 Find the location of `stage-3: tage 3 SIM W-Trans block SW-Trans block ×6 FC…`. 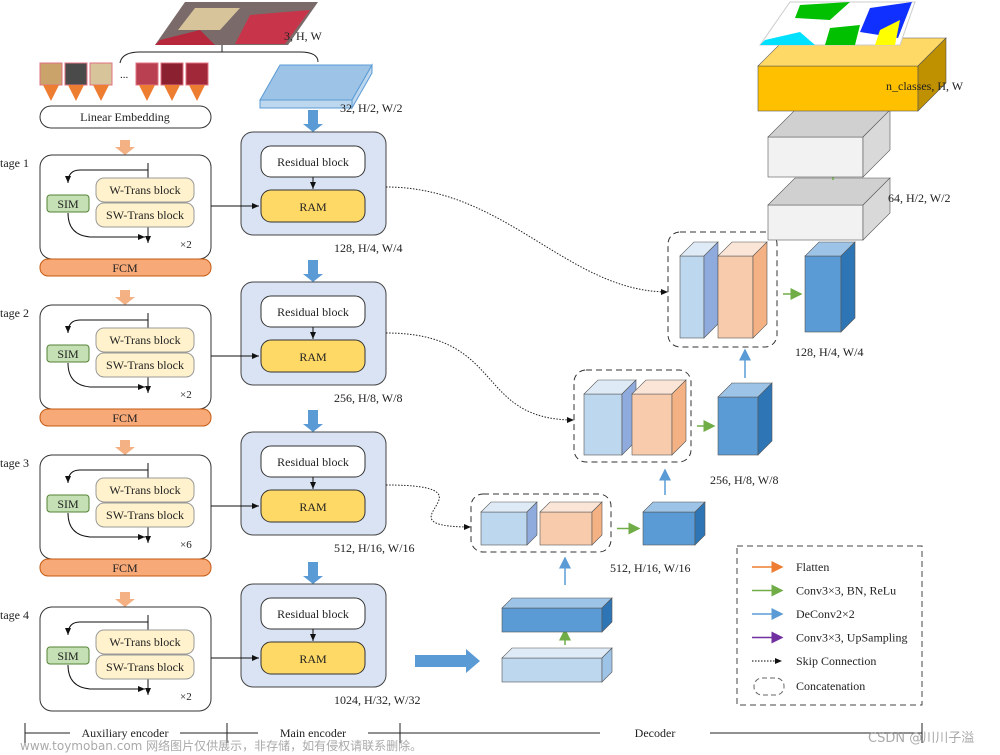

stage-3: tage 3 SIM W-Trans block SW-Trans block ×6 FC… is located at coordinates (207, 493).